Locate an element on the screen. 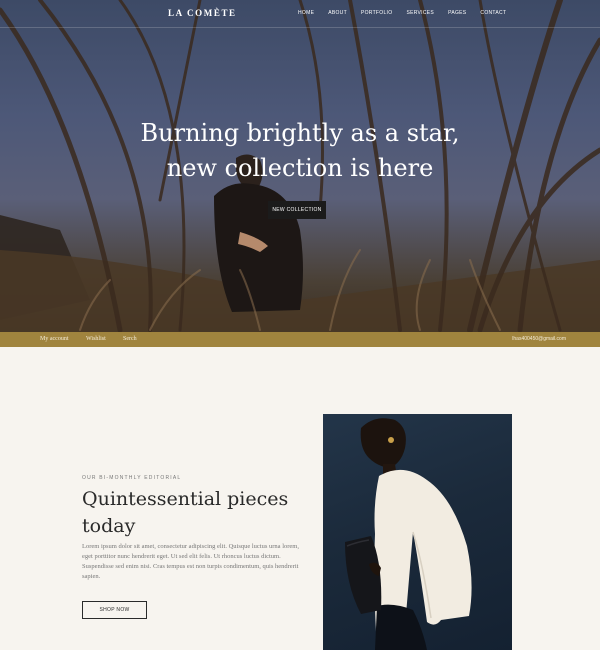 This screenshot has height=650, width=600. new-collection-button: NEW COLLECTION is located at coordinates (297, 210).